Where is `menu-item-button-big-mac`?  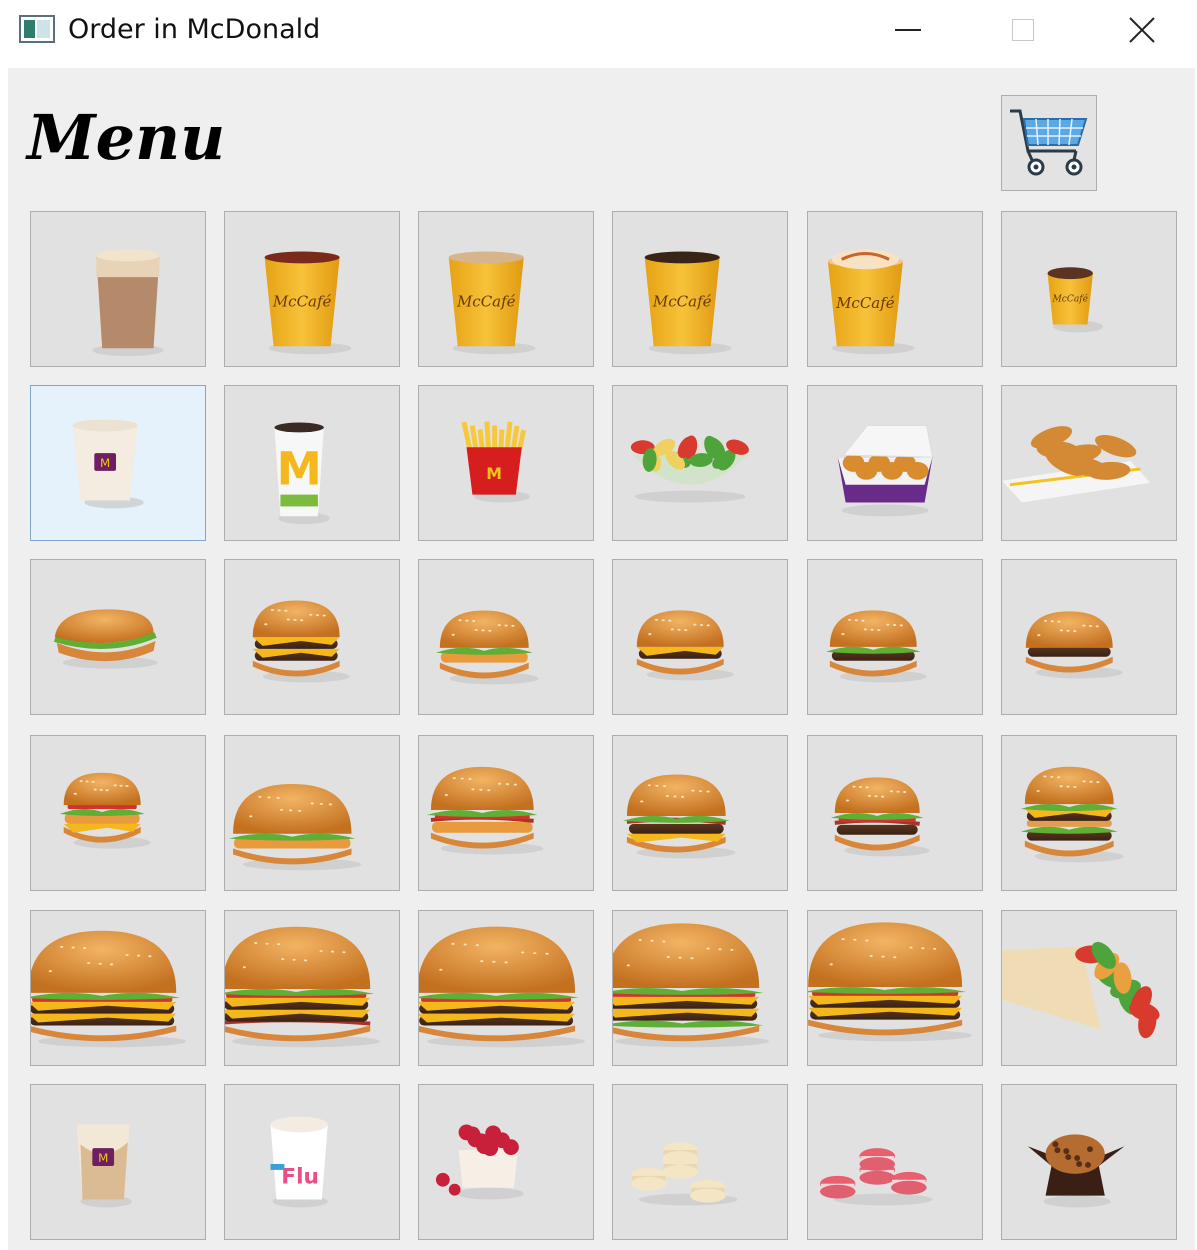
menu-item-button-big-mac is located at coordinates (1089, 813).